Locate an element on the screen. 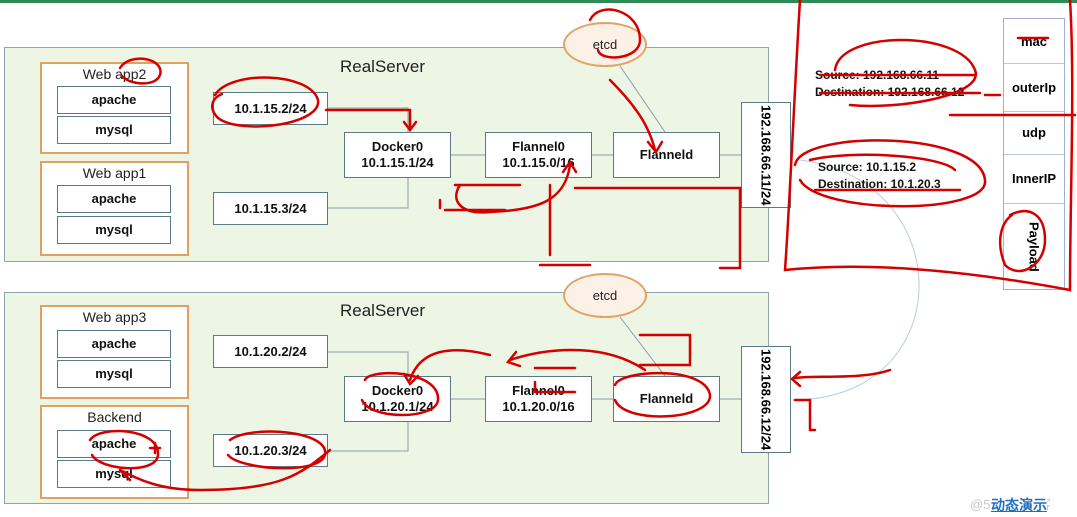  app-title: Web app1 is located at coordinates (114, 173).